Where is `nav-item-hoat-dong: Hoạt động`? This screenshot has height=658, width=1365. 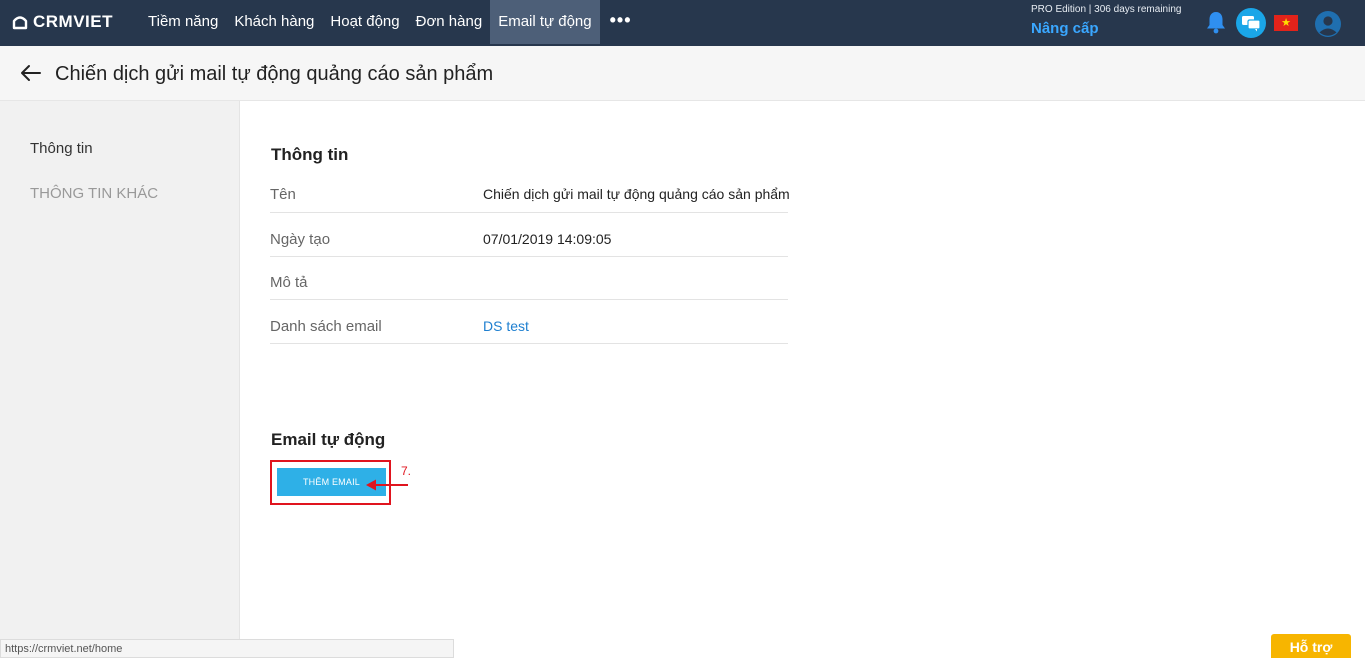
nav-item-hoat-dong: Hoạt động is located at coordinates (364, 23).